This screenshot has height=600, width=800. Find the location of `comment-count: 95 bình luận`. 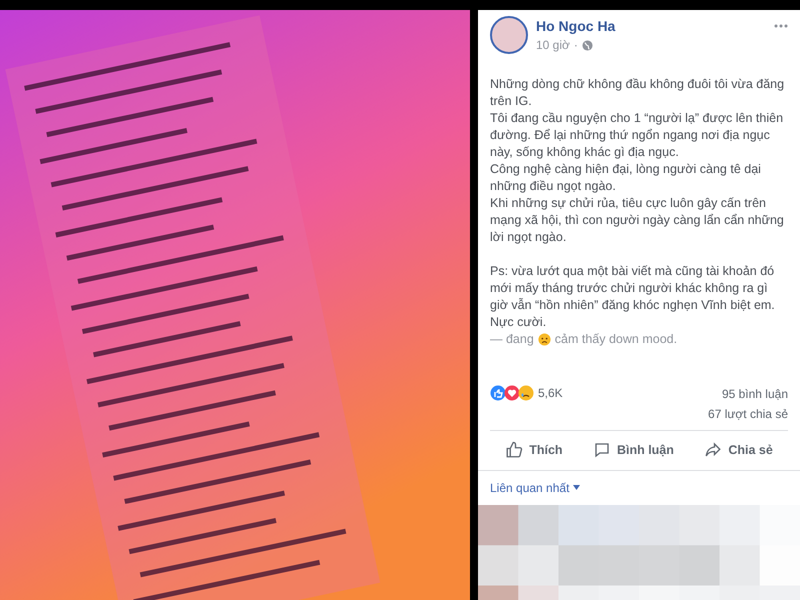

comment-count: 95 bình luận is located at coordinates (755, 394).